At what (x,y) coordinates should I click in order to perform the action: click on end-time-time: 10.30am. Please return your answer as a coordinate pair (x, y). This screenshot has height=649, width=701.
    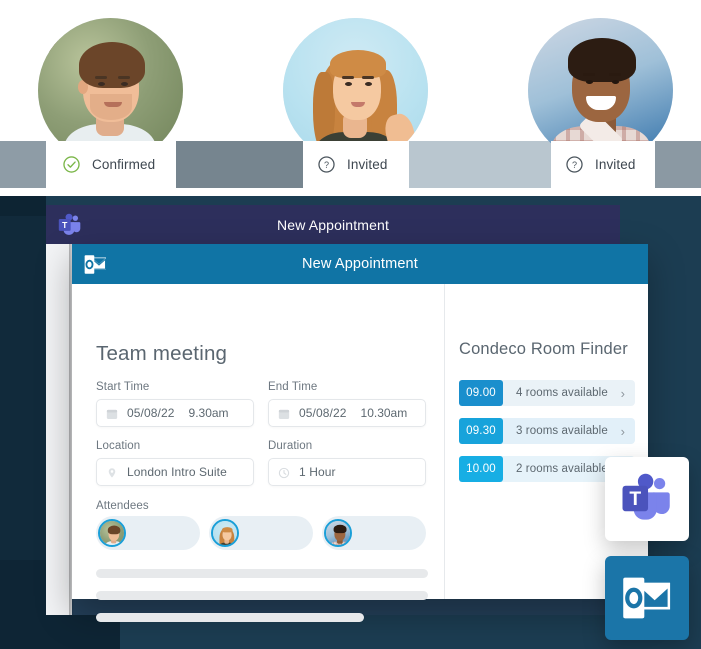
    Looking at the image, I should click on (384, 413).